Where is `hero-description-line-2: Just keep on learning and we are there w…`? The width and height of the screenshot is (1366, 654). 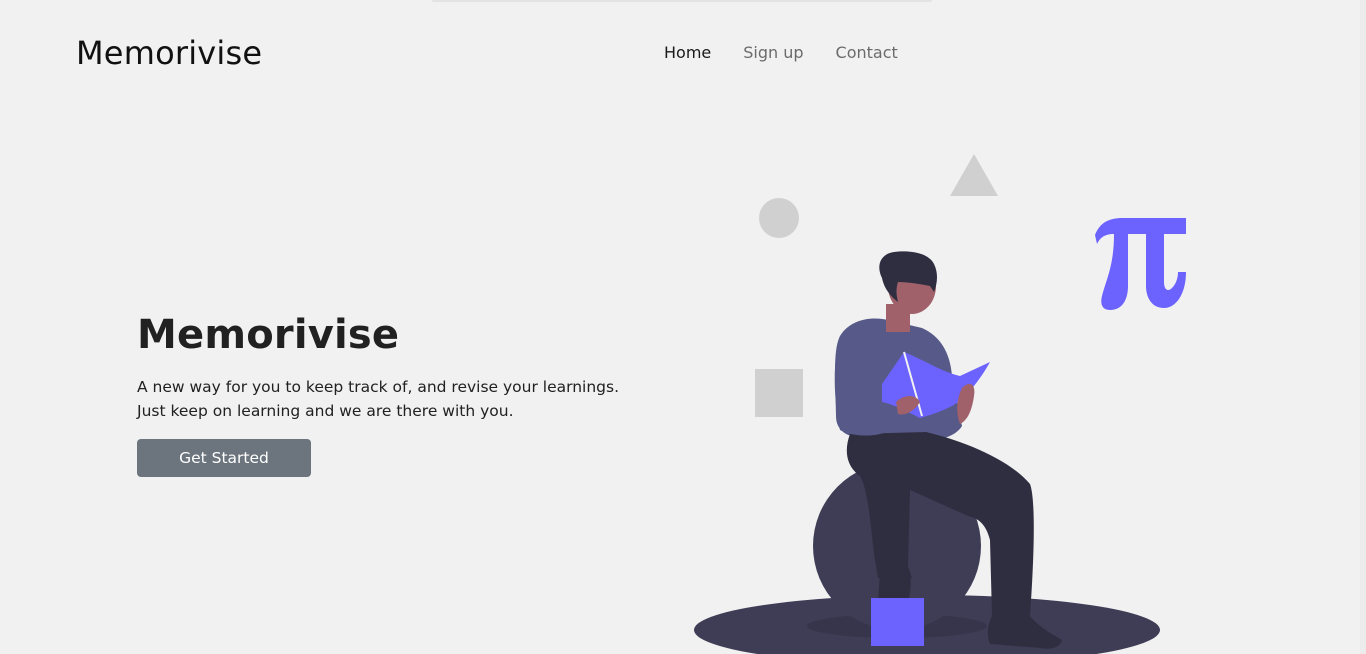
hero-description-line-2: Just keep on learning and we are there w… is located at coordinates (325, 411).